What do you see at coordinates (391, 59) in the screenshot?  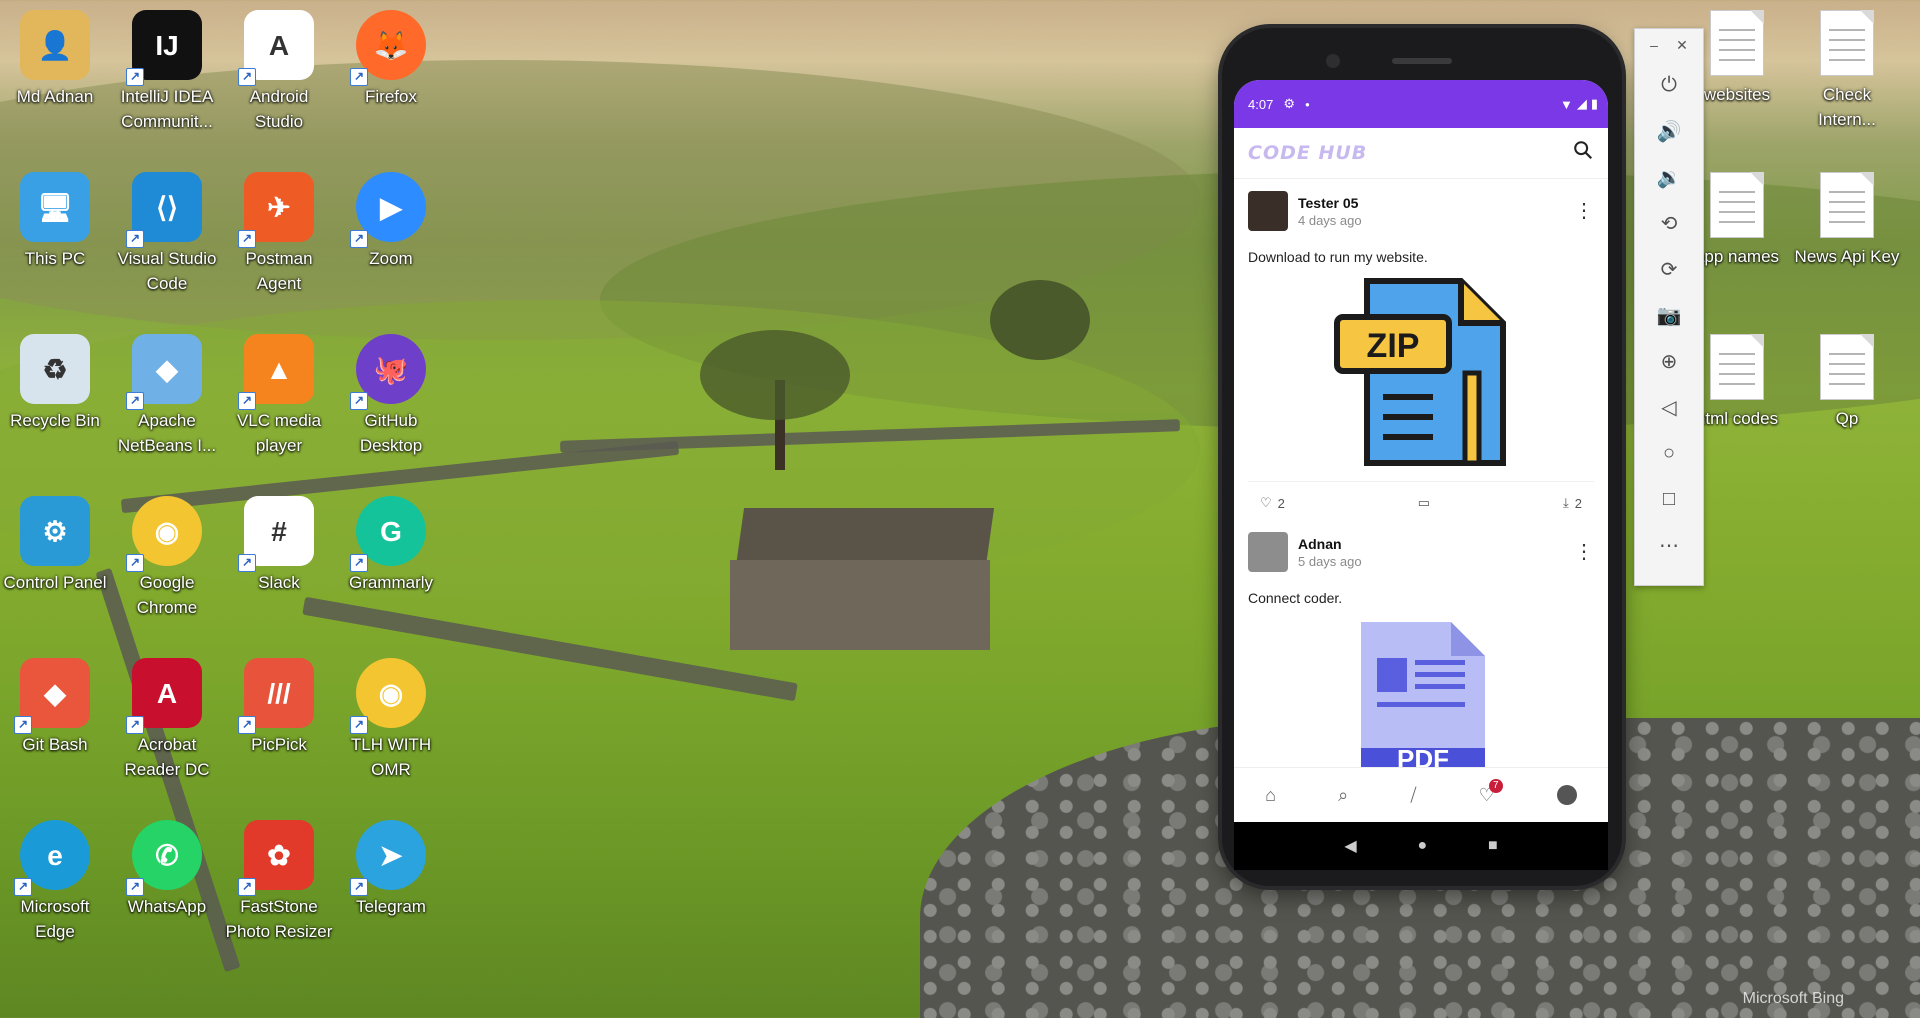 I see `desktop-icon: 🦊 ↗ Firefox` at bounding box center [391, 59].